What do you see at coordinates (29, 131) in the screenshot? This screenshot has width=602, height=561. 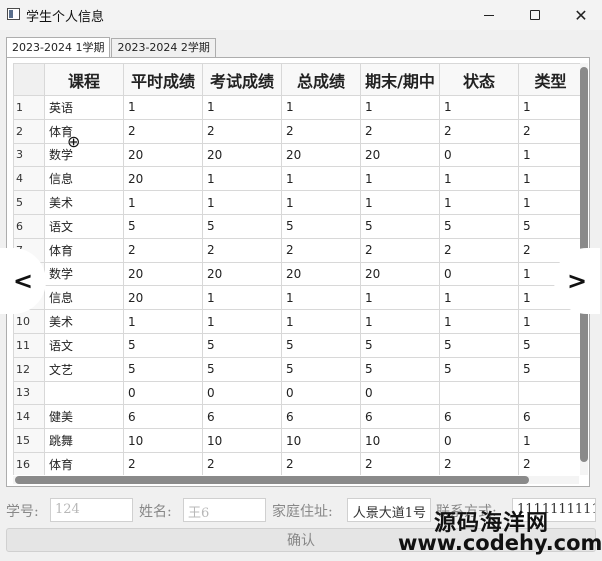 I see `row-number: 2` at bounding box center [29, 131].